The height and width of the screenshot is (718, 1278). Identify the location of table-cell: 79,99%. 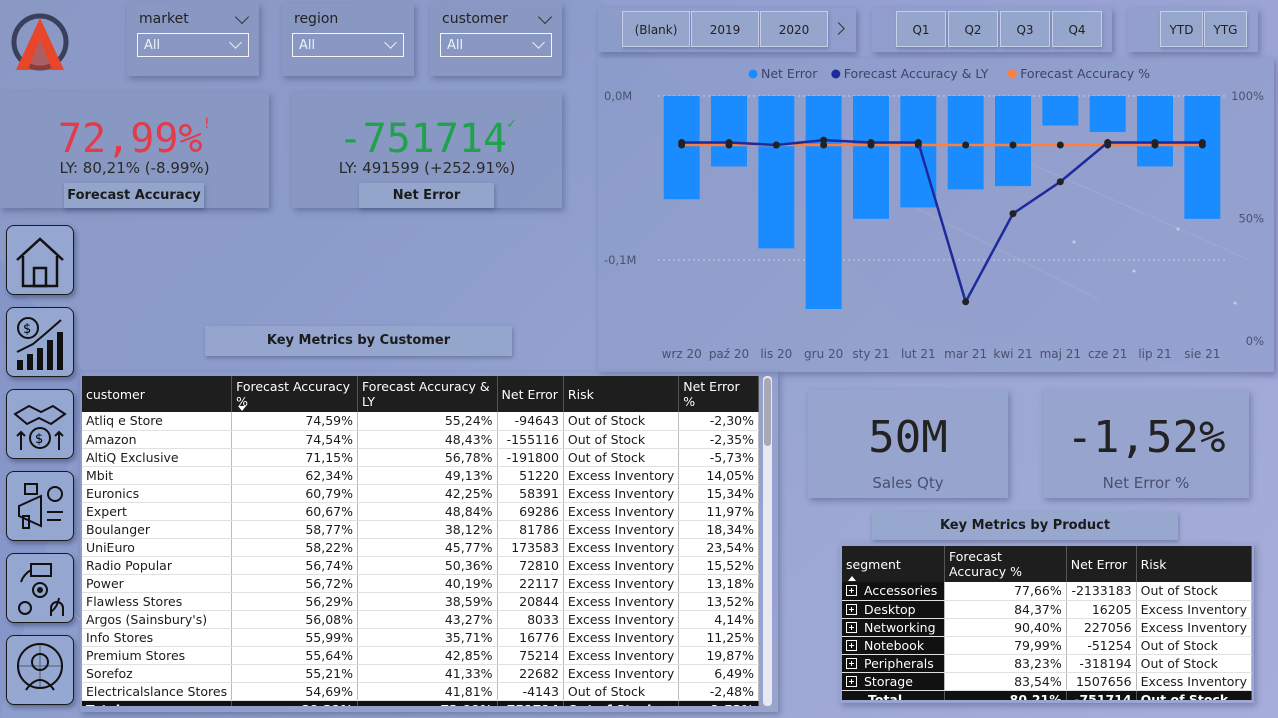
(1005, 645).